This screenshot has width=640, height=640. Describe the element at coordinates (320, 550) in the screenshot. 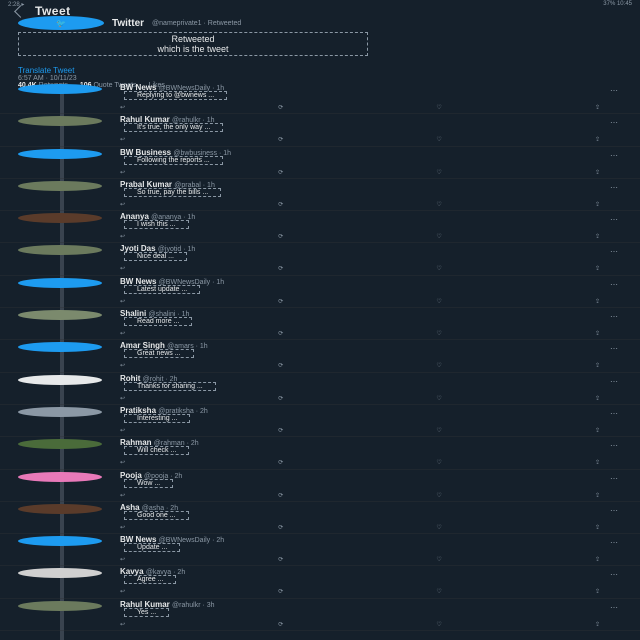

I see `reply-item: BW News @BWNewsDaily · 2h Update ... ↩ ⟳ ♡ ⇪ ⋯` at that location.